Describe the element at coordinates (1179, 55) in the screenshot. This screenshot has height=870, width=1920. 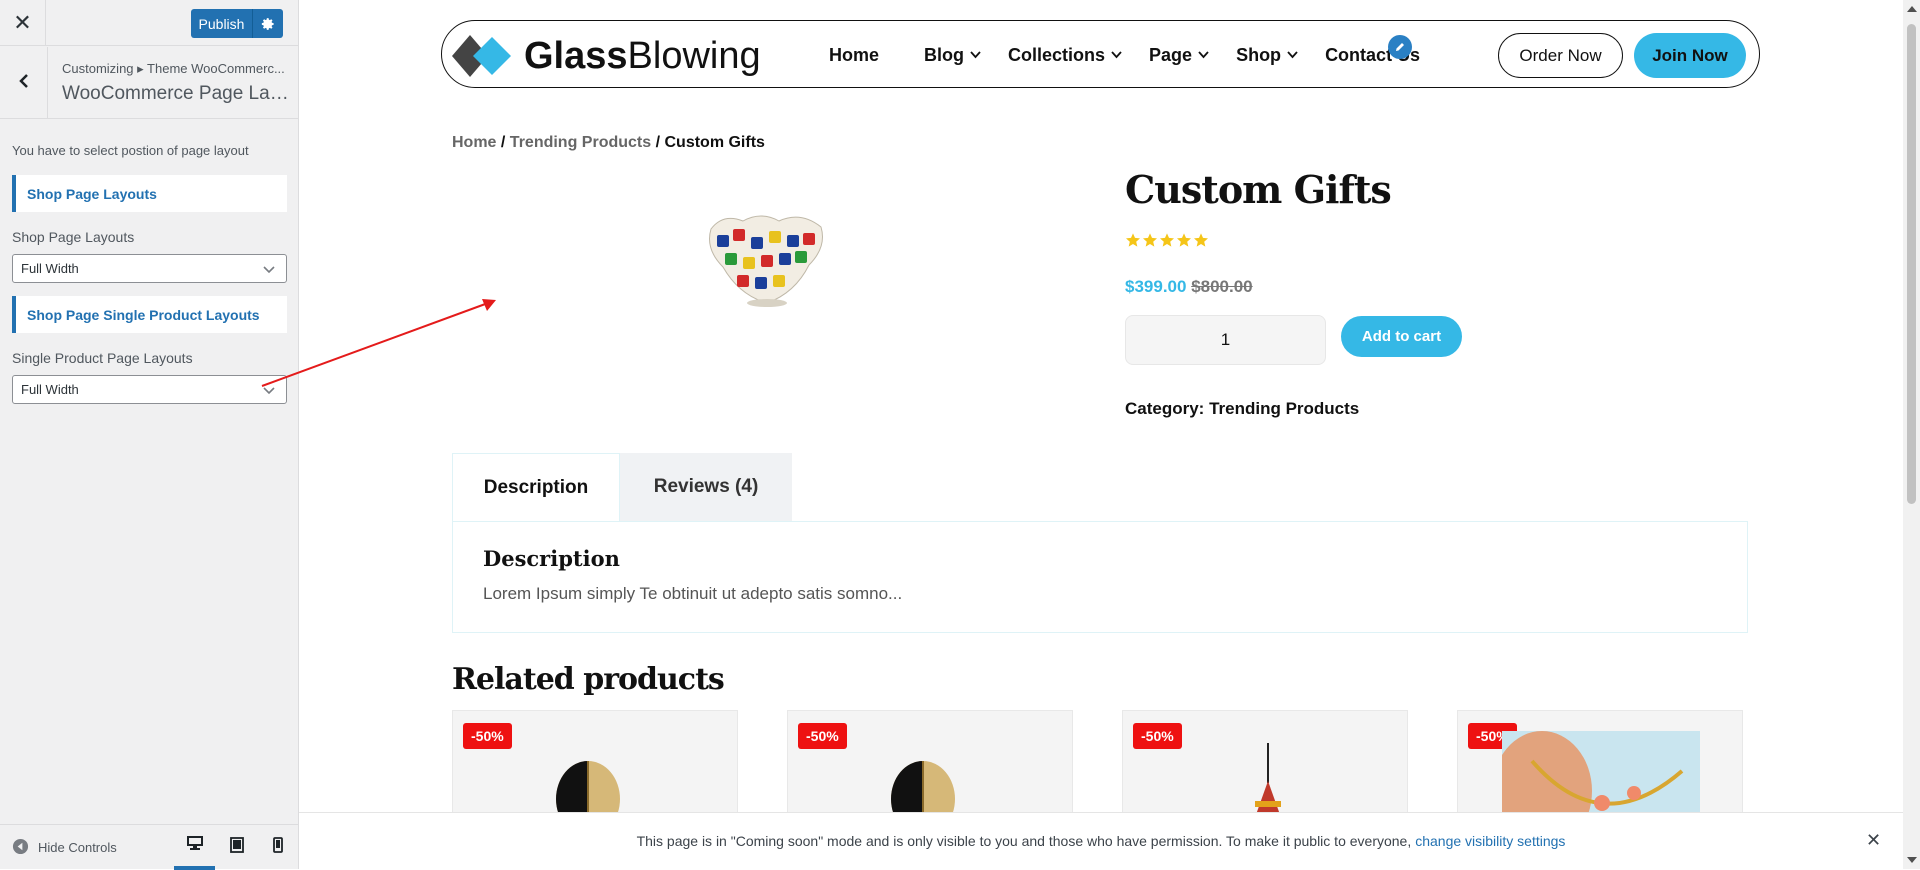
I see `nav-page: Page` at that location.